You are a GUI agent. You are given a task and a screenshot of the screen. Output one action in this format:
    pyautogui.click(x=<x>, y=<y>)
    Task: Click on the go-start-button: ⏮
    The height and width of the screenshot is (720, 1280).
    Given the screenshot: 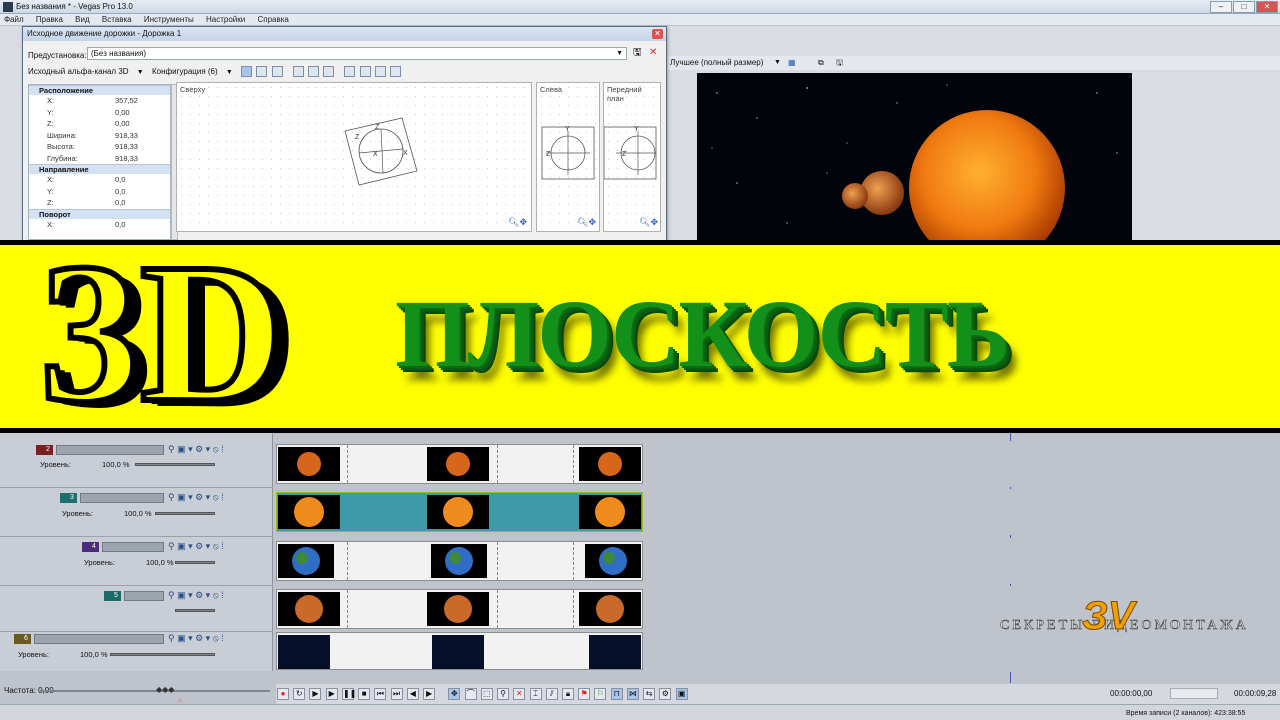 What is the action you would take?
    pyautogui.click(x=380, y=694)
    